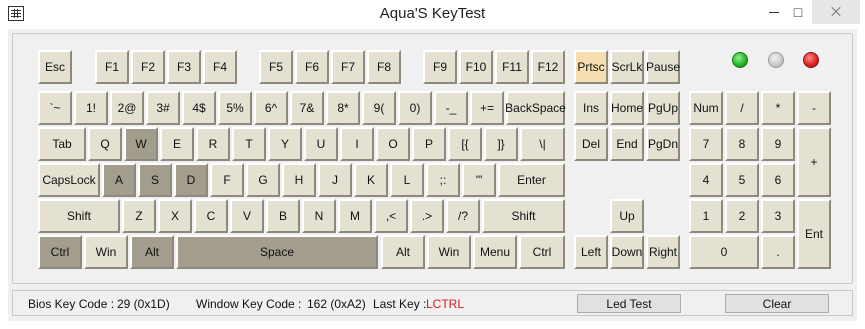 The image size is (865, 329). What do you see at coordinates (778, 144) in the screenshot?
I see `key-kp9: 9` at bounding box center [778, 144].